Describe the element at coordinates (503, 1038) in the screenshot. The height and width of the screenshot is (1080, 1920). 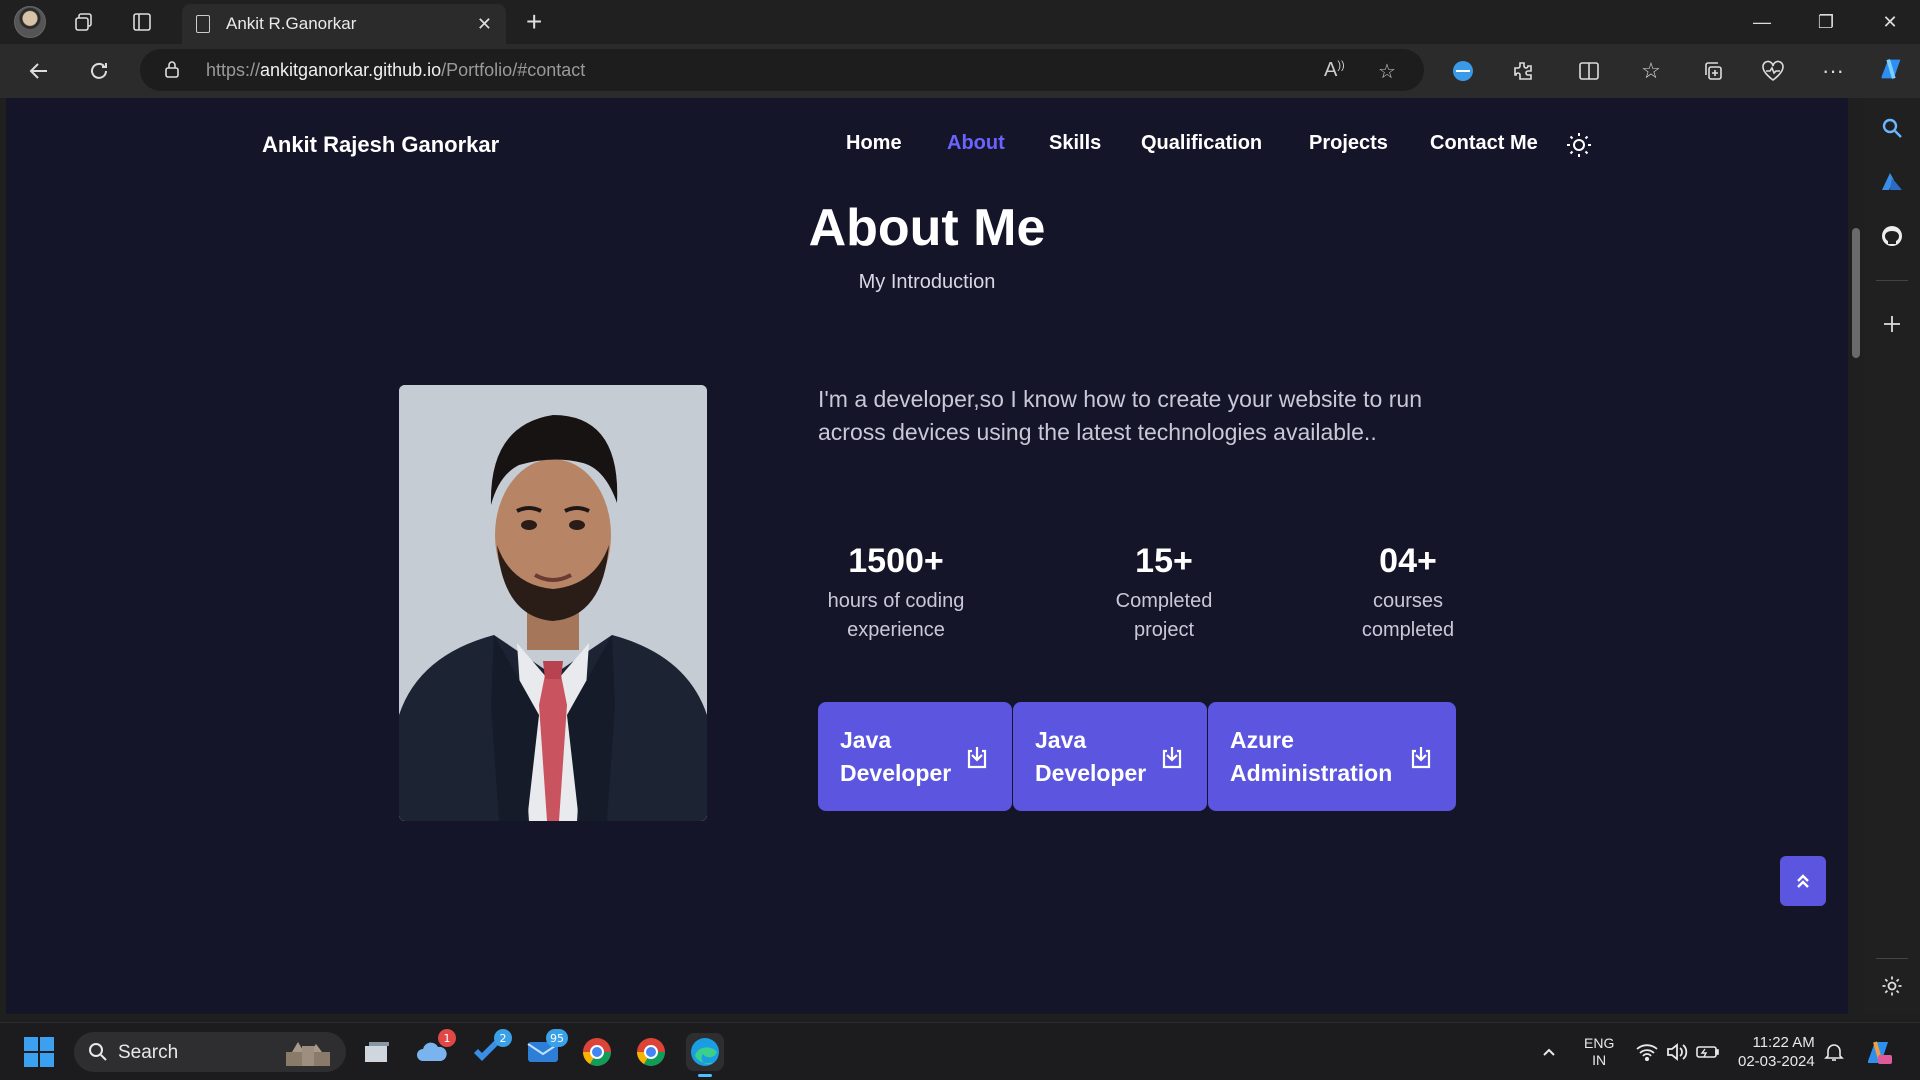
I see `notification-badge: 2` at that location.